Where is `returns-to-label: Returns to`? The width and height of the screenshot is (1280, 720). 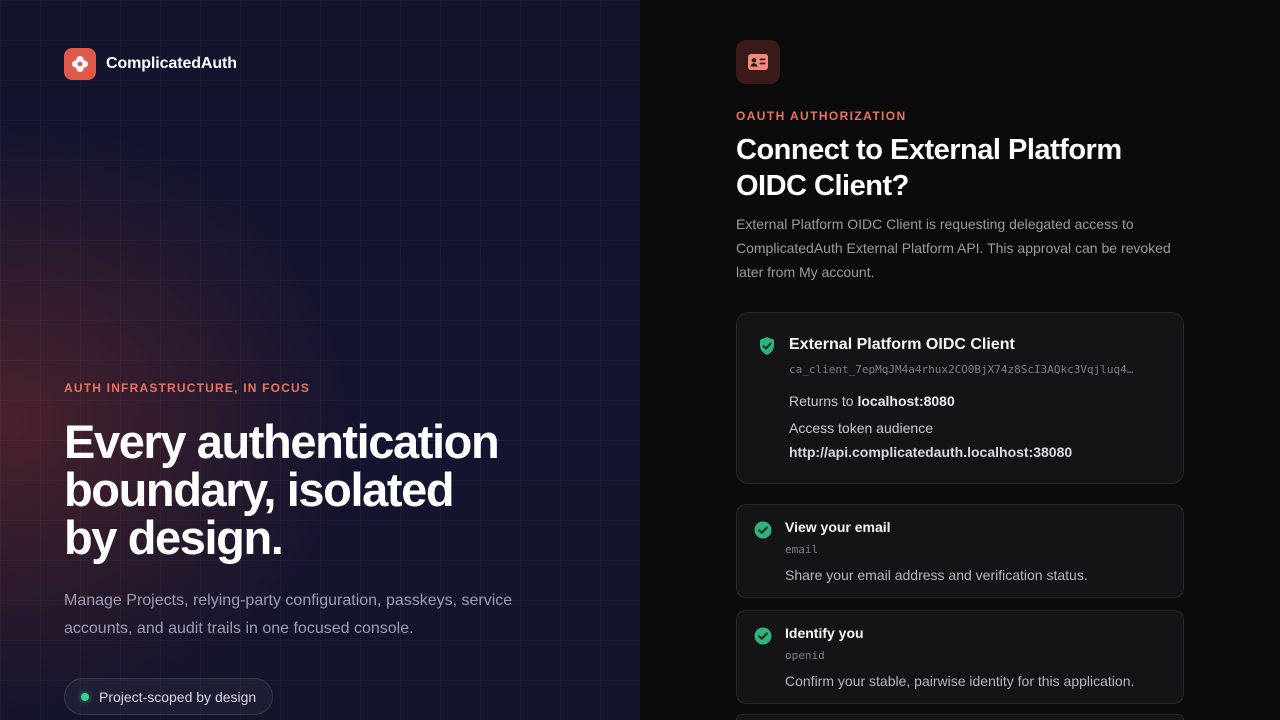 returns-to-label: Returns to is located at coordinates (823, 401).